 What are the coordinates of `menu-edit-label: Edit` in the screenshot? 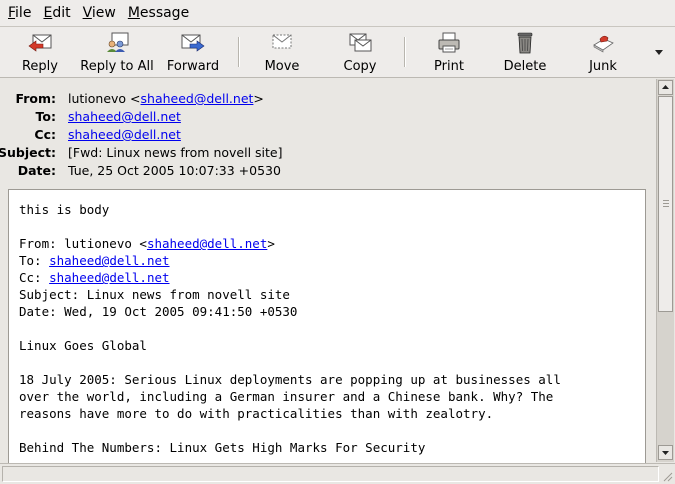 It's located at (57, 13).